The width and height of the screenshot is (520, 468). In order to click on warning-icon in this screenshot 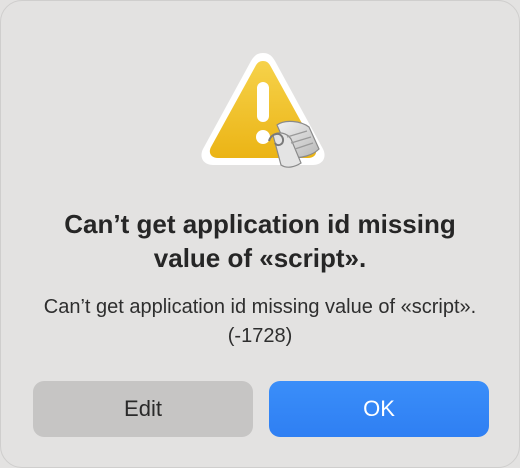, I will do `click(263, 110)`.